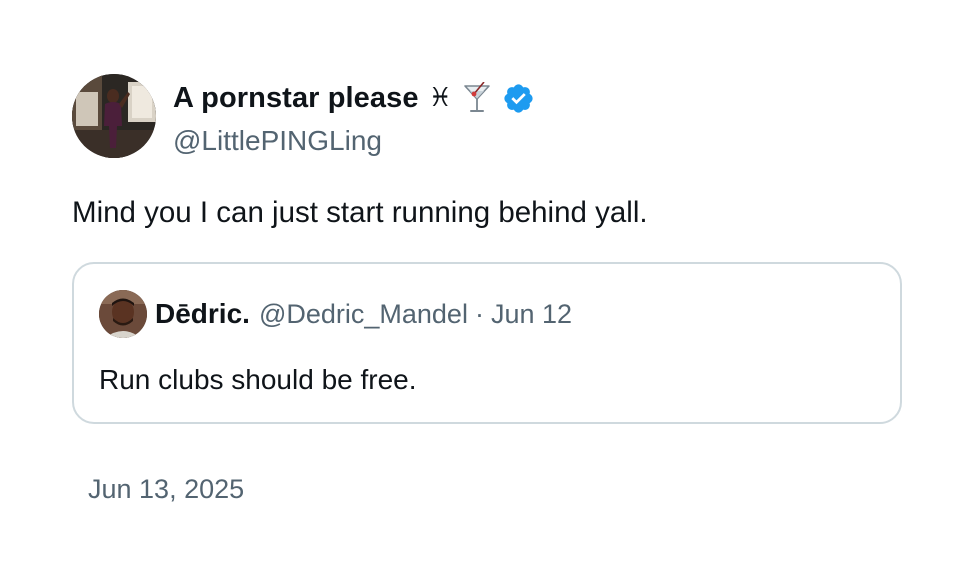 The image size is (970, 584). I want to click on pisces-emoji-icon: ♓, so click(440, 98).